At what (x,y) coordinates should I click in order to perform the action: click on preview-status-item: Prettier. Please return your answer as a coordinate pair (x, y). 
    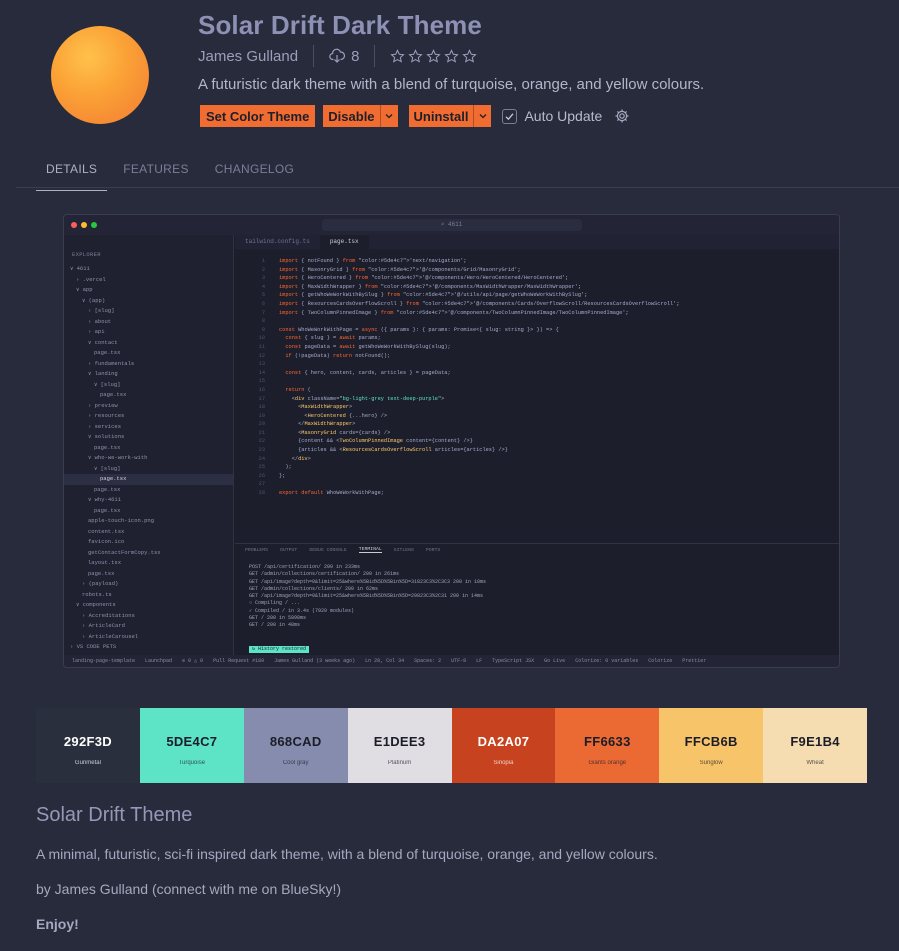
    Looking at the image, I should click on (694, 661).